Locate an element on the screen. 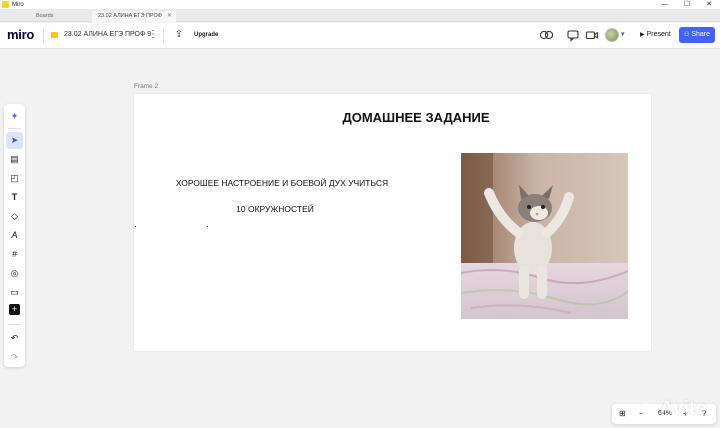 The height and width of the screenshot is (428, 720). text-line-1: ХОРОШЕЕ НАСТРОЕНИЕ И БОЕВОЙ ДУХ УЧИТЬСЯ is located at coordinates (282, 183).